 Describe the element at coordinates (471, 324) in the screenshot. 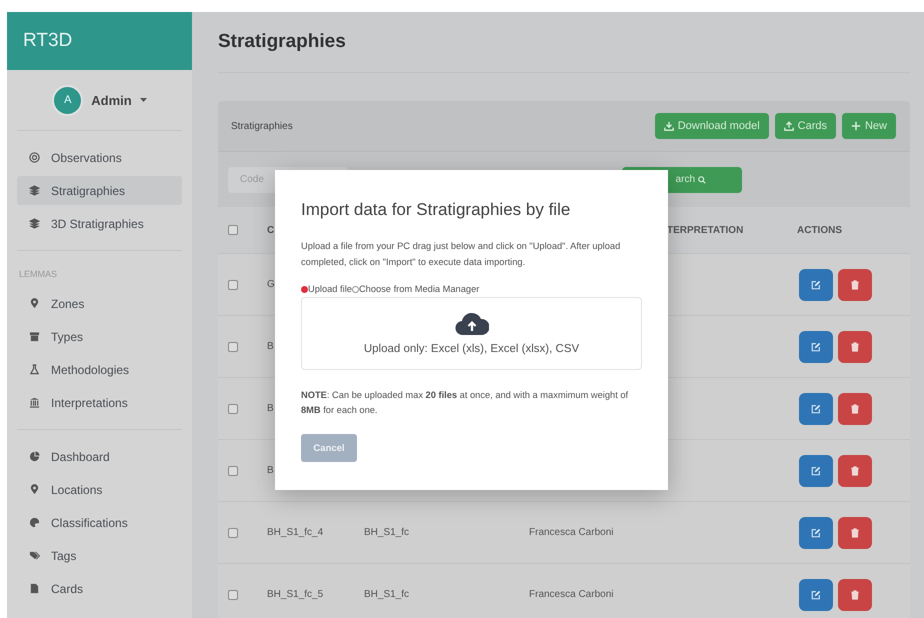

I see `cloud-upload-icon` at that location.